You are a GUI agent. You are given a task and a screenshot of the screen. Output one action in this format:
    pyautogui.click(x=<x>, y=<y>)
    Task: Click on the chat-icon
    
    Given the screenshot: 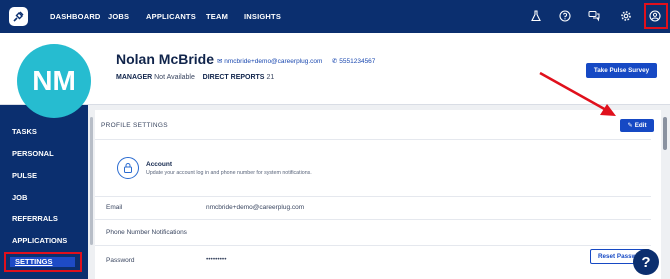 What is the action you would take?
    pyautogui.click(x=594, y=16)
    